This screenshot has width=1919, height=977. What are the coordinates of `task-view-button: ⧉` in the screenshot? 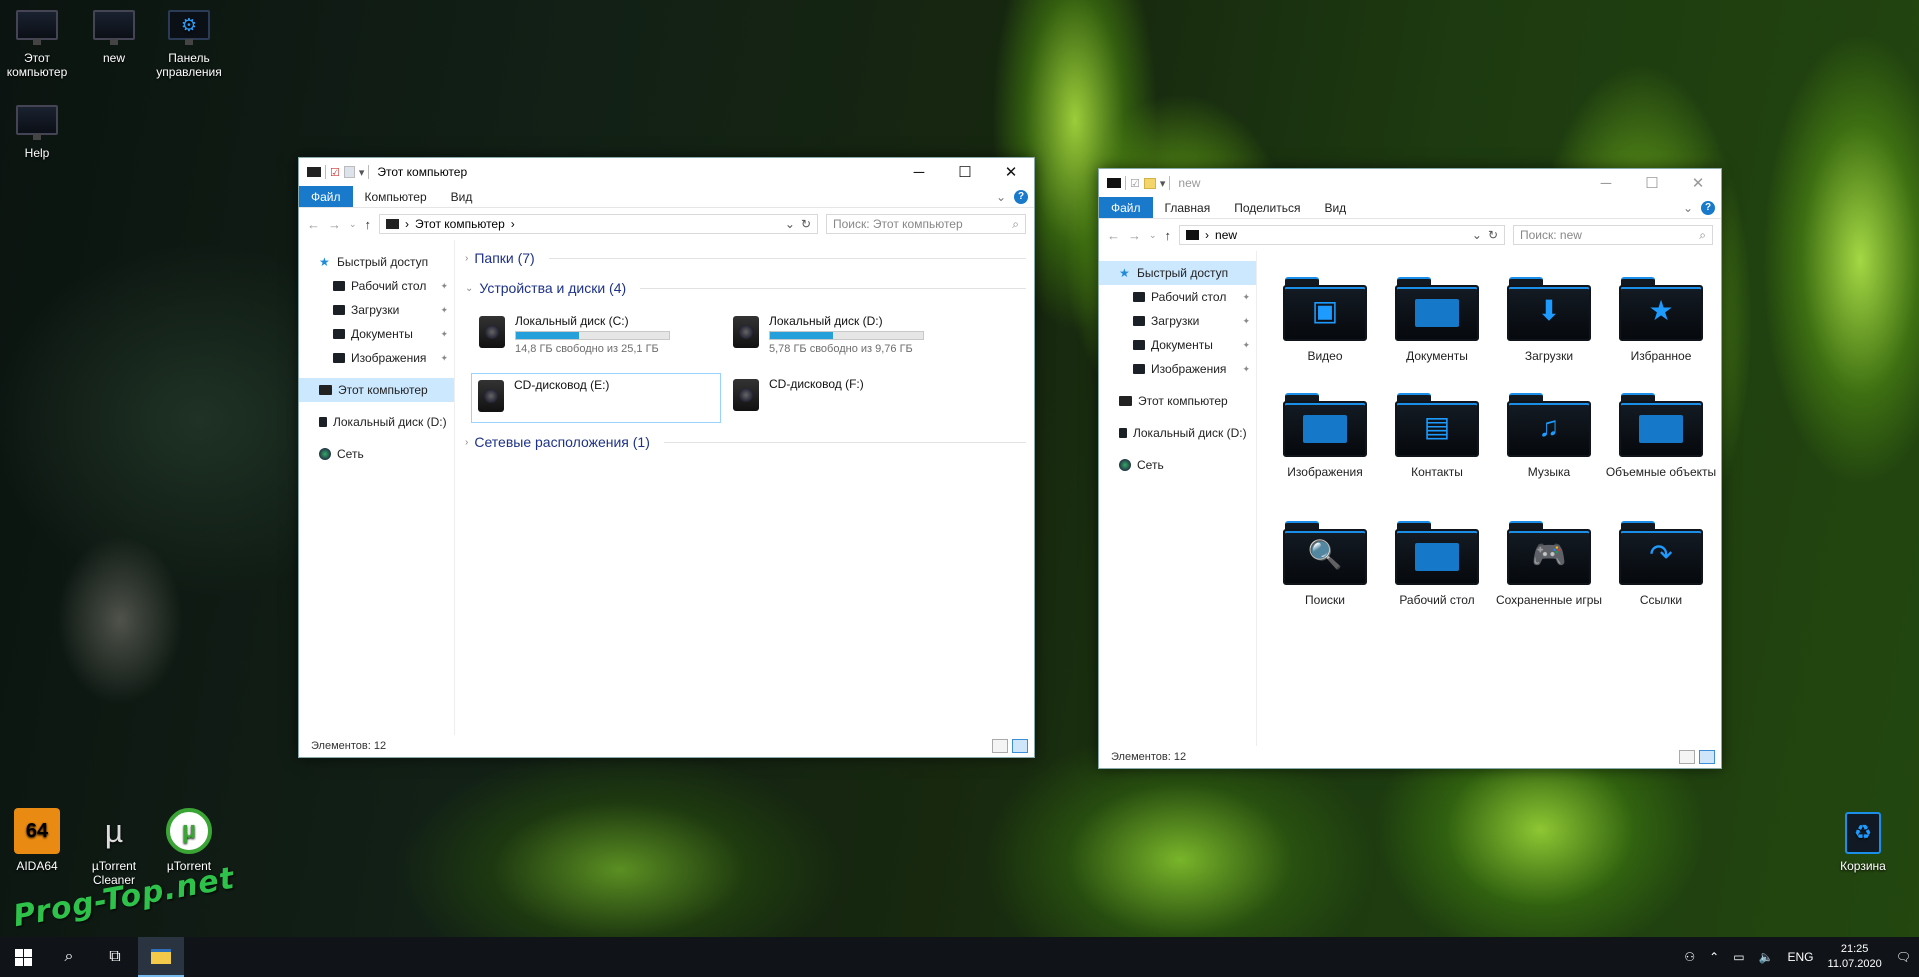 It's located at (115, 957).